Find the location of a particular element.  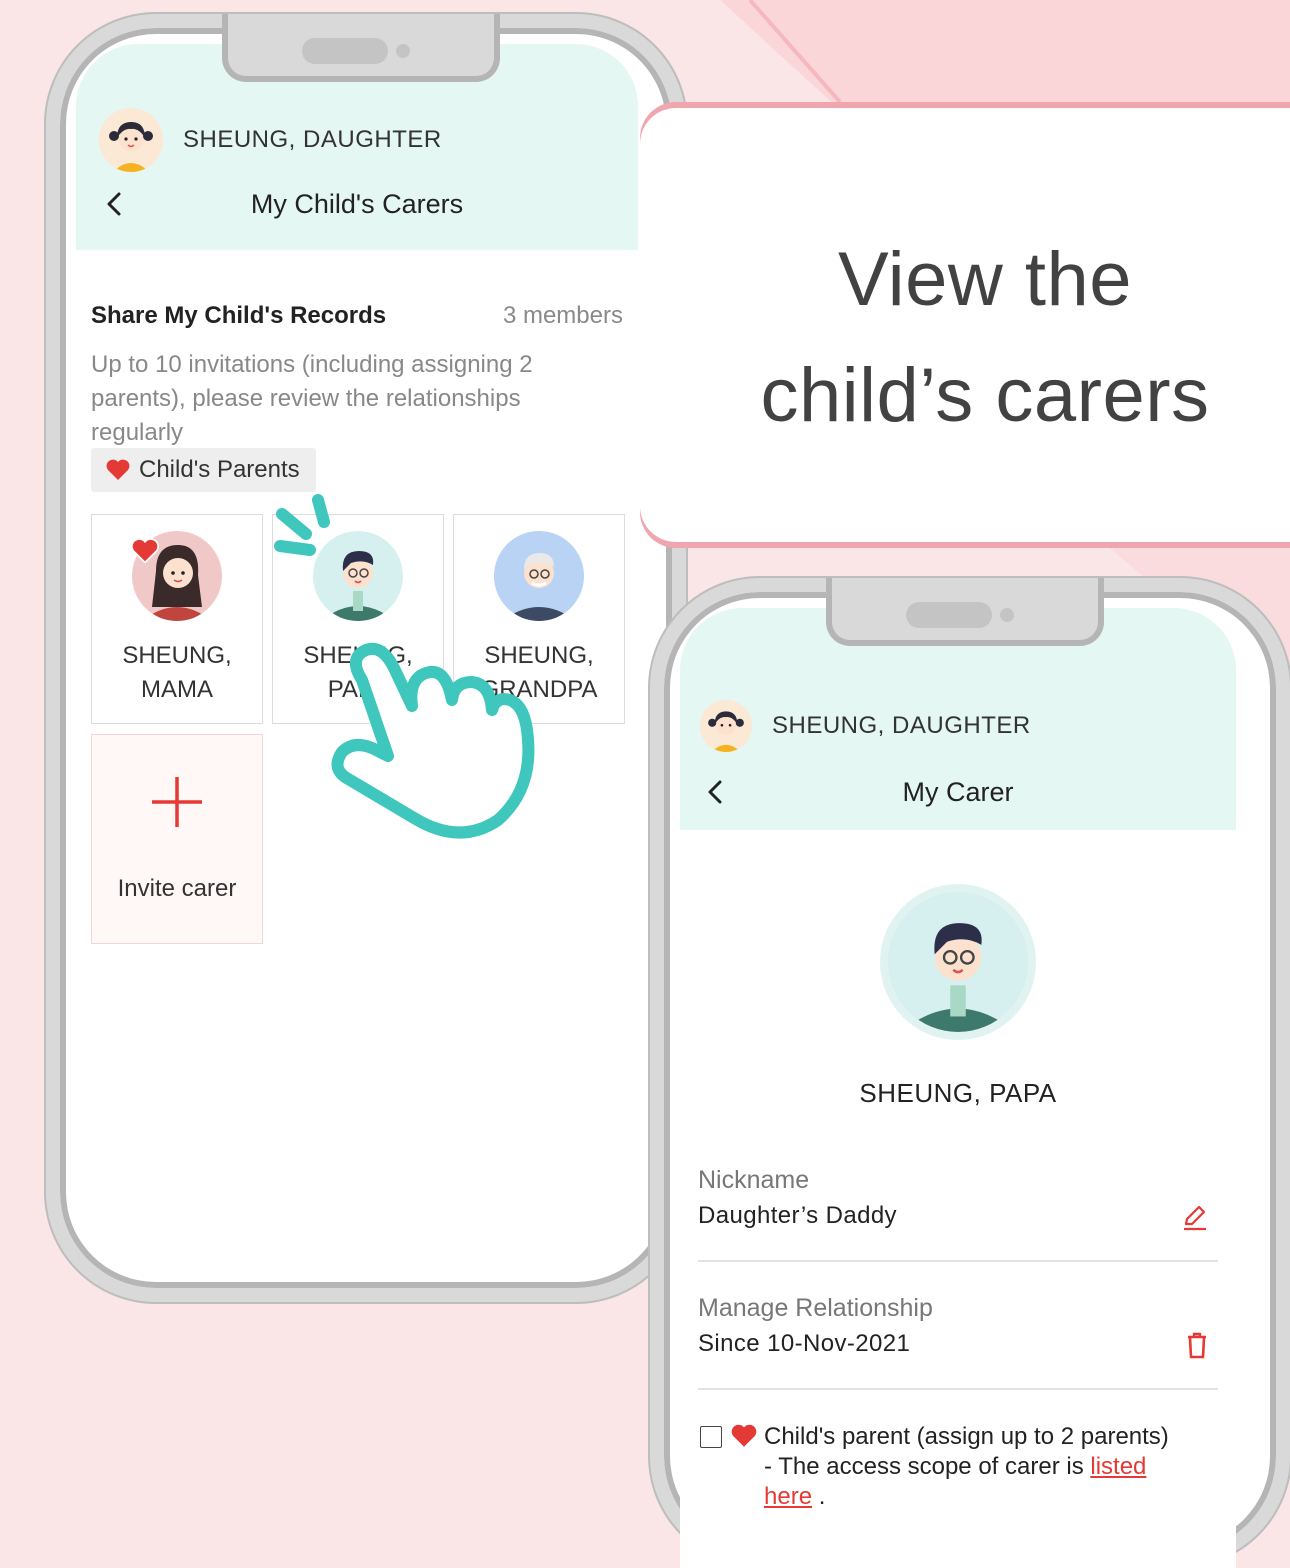

access-scope-link-here: here is located at coordinates (788, 1496).